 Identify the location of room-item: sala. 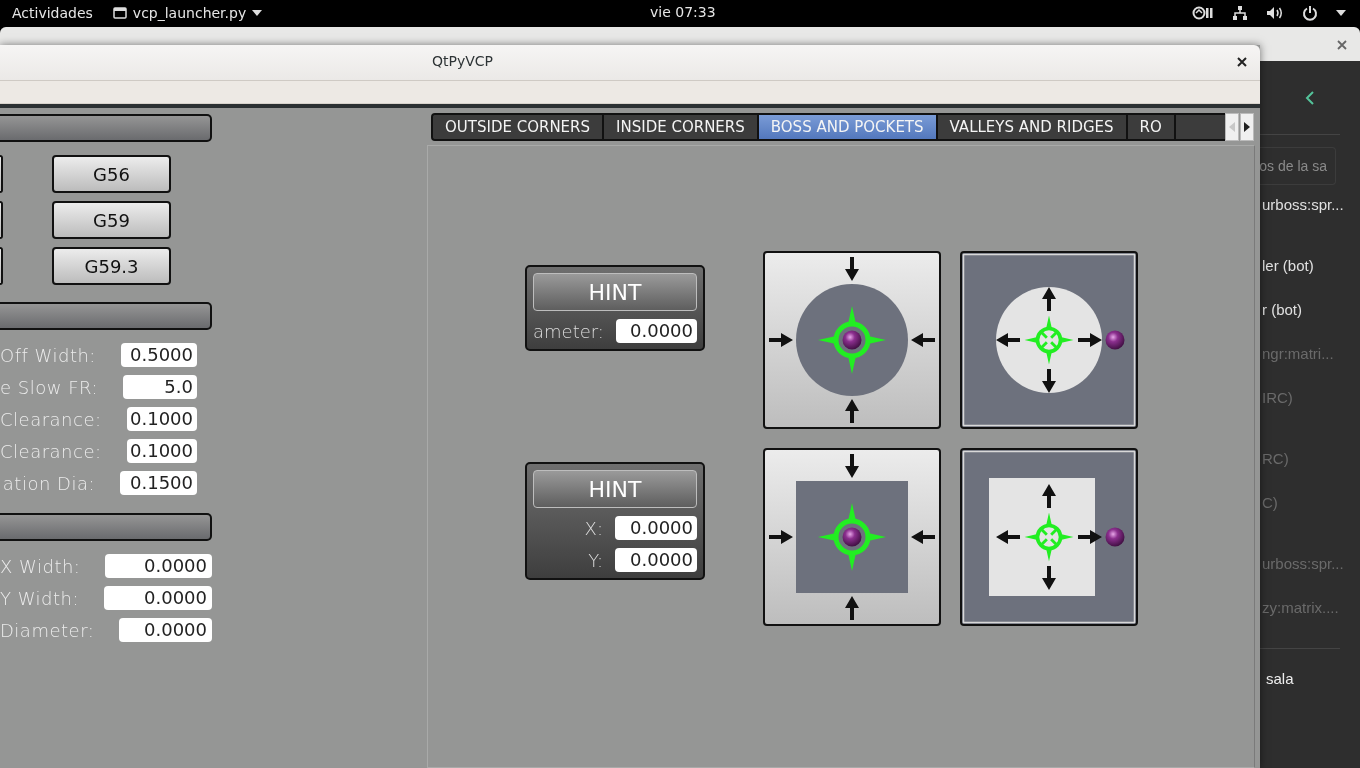
(1277, 678).